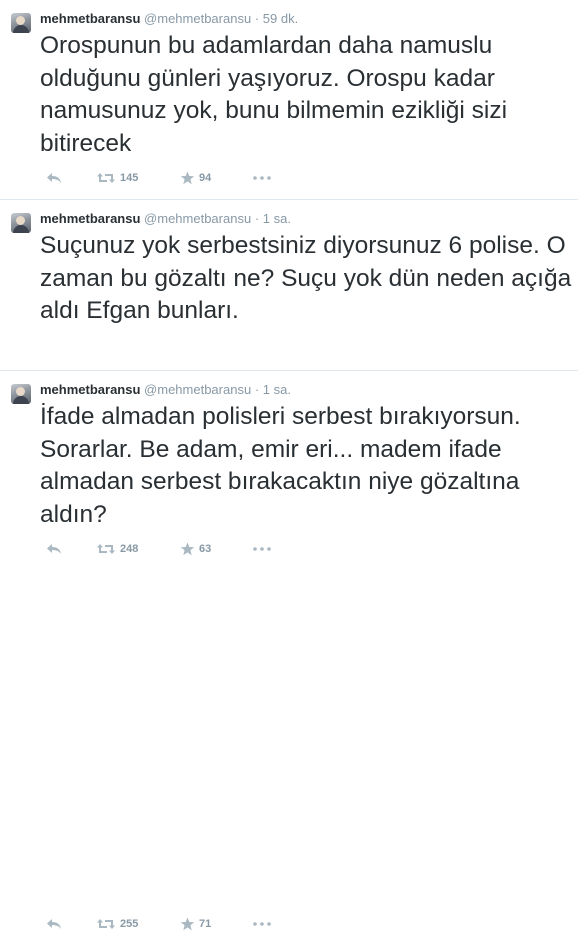 This screenshot has width=578, height=932. What do you see at coordinates (195, 178) in the screenshot?
I see `favorite-button: 94` at bounding box center [195, 178].